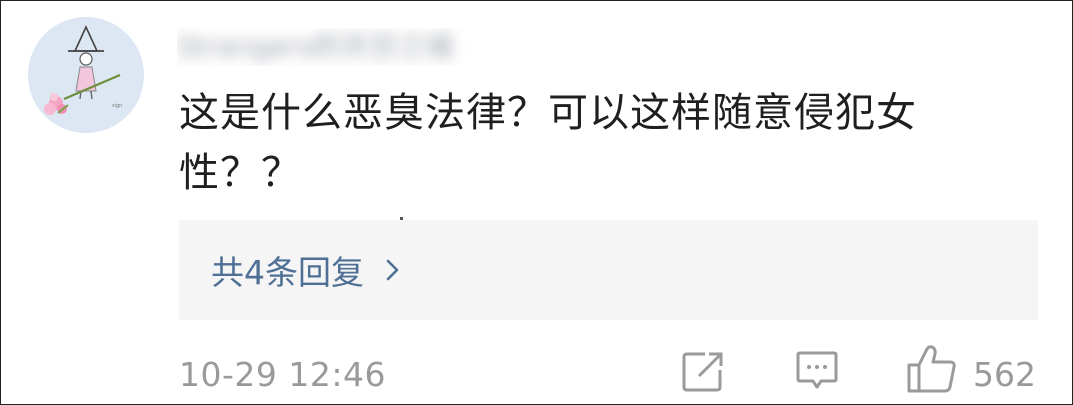 This screenshot has width=1073, height=405. Describe the element at coordinates (315, 46) in the screenshot. I see `username-text: Strangers的天空之城` at that location.